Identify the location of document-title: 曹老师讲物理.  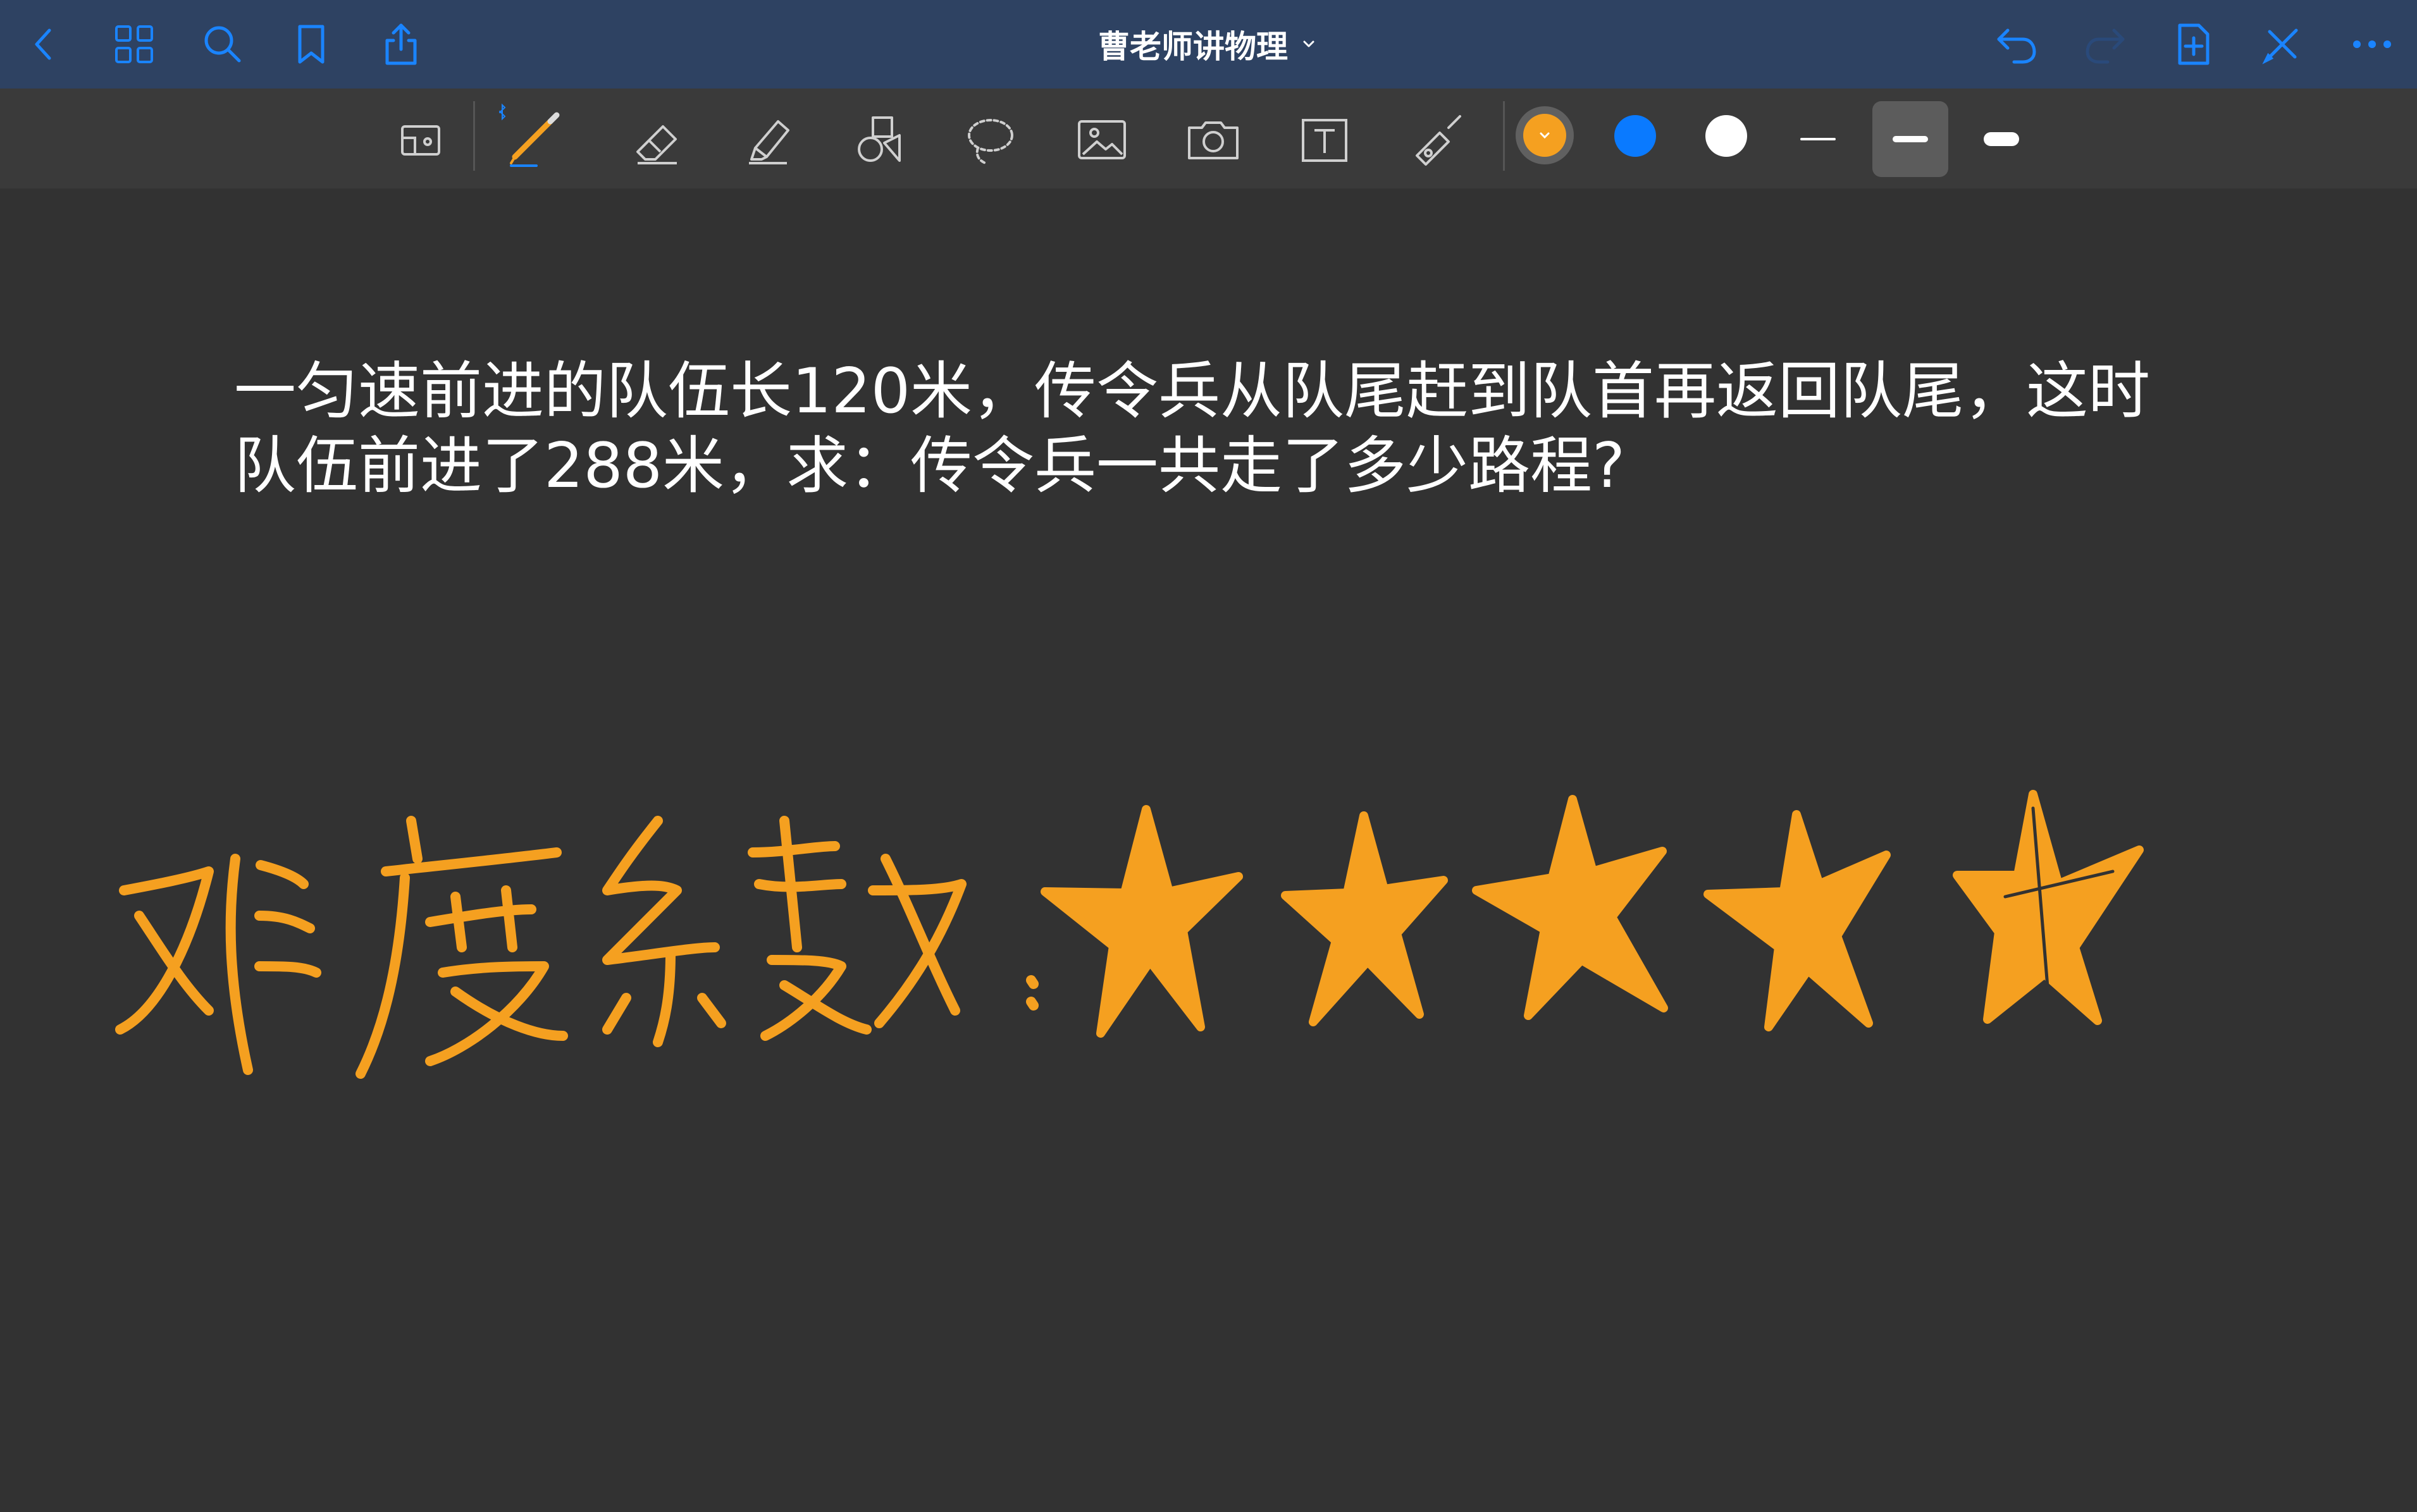
(1208, 44).